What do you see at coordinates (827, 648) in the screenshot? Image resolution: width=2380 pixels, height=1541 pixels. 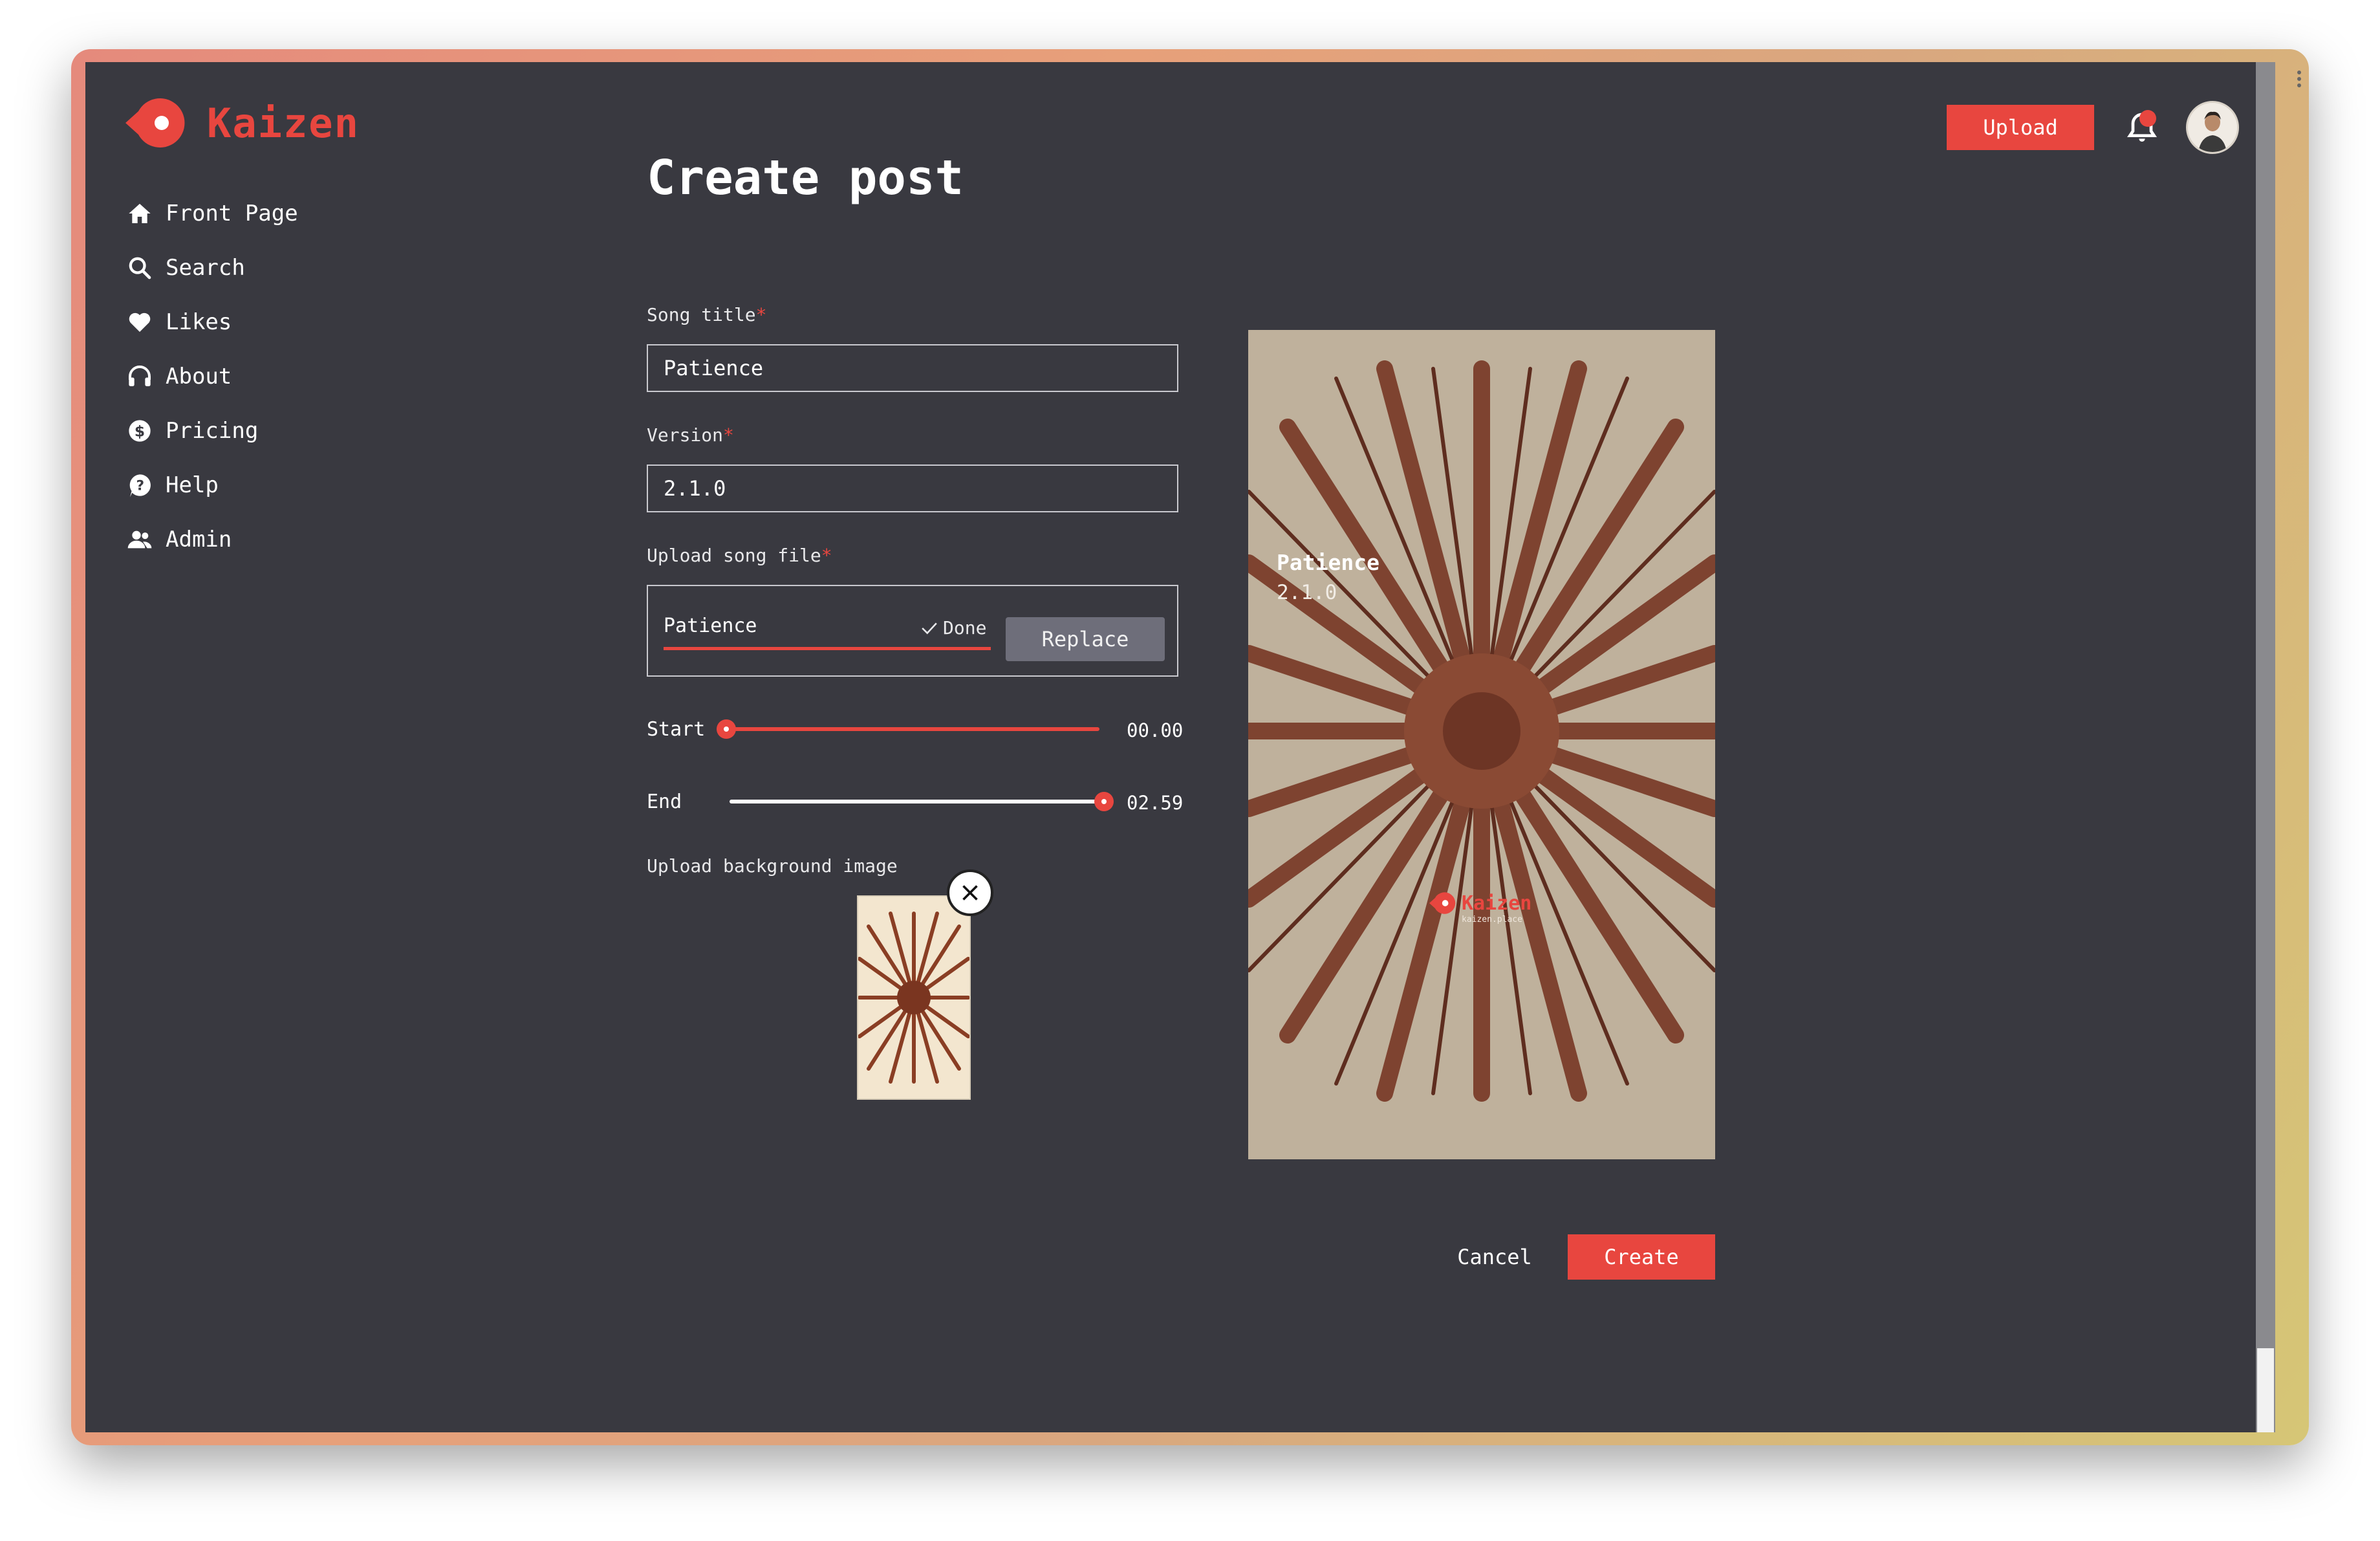 I see `upload-progress-bar` at bounding box center [827, 648].